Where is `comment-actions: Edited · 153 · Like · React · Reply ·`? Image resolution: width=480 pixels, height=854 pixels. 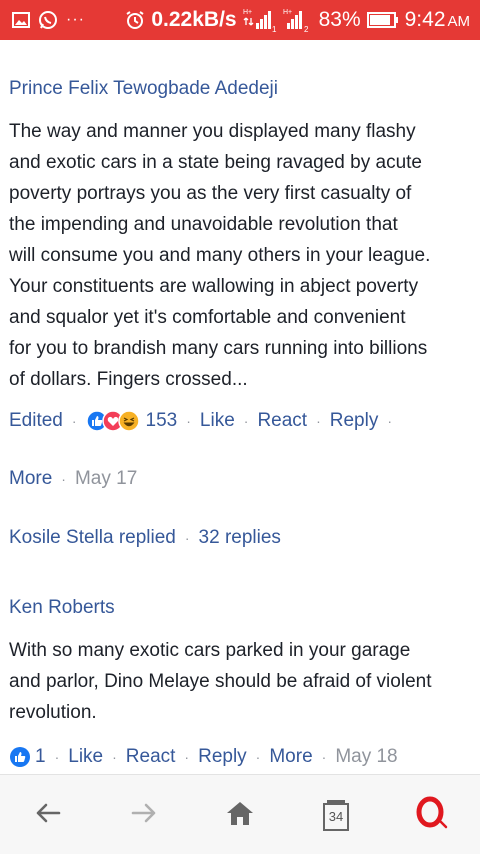
comment-actions: Edited · 153 · Like · React · Reply · is located at coordinates (205, 421).